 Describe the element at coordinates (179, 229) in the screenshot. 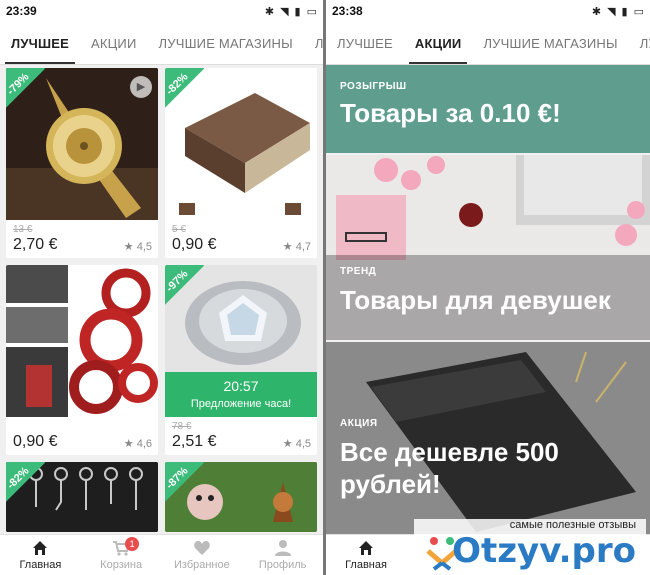

I see `old-price: 5 €` at that location.